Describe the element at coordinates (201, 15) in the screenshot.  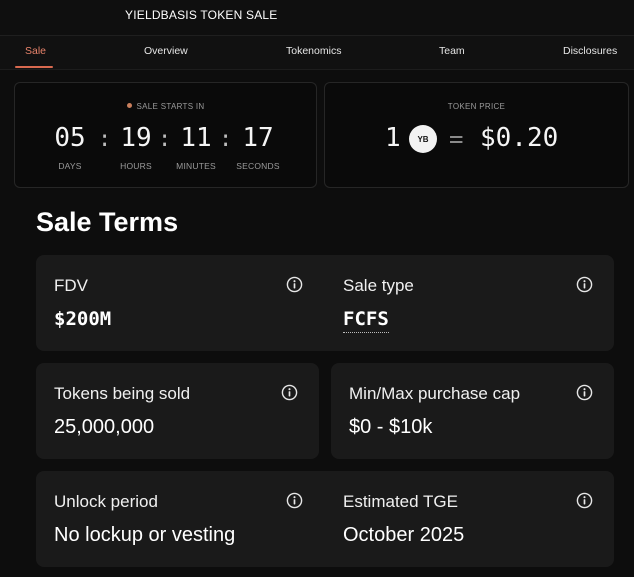
I see `page-header-title: YIELDBASIS TOKEN SALE` at that location.